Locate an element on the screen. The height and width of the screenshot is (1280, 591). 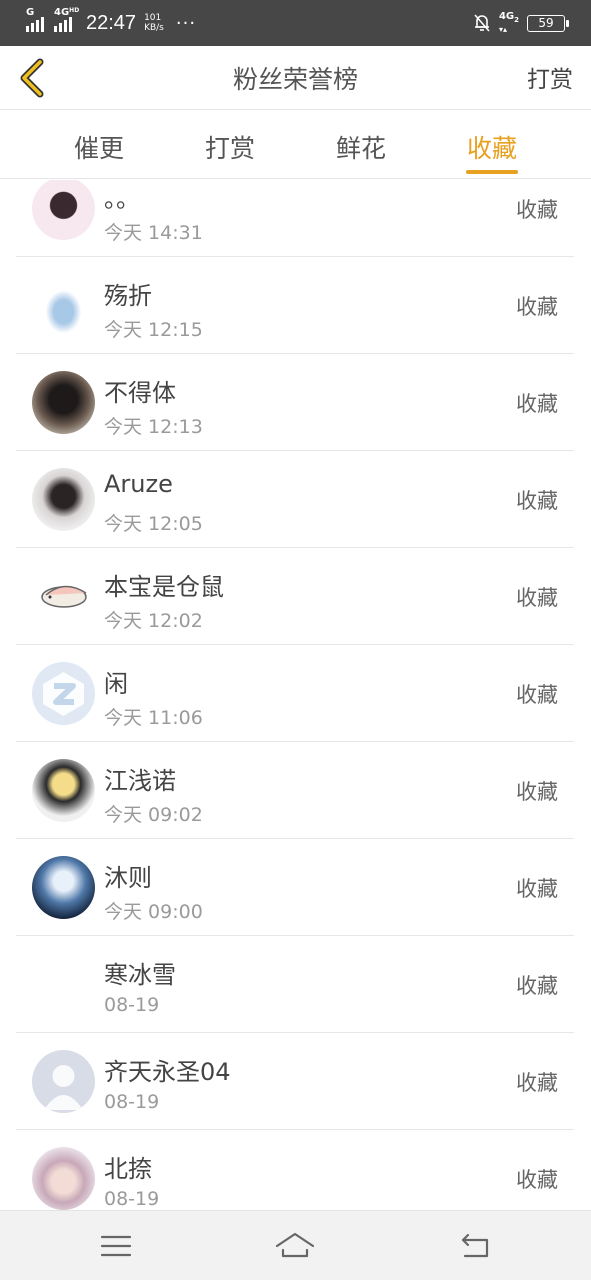
fan-name: 寒冰雪 is located at coordinates (140, 975).